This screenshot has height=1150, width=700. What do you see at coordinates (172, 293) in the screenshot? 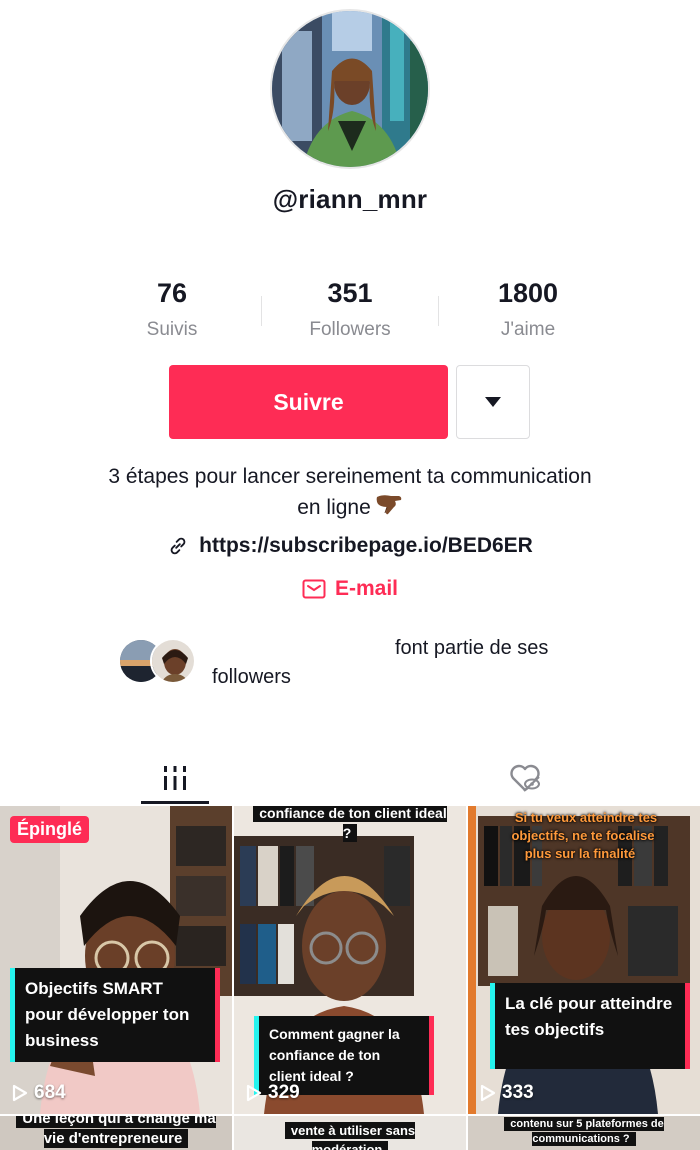
I see `stat-following-value: 76` at bounding box center [172, 293].